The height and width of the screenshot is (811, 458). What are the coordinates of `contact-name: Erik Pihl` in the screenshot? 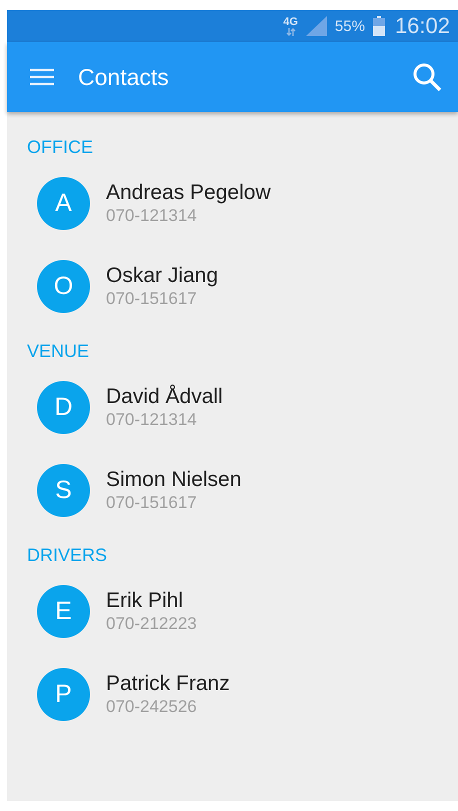 It's located at (145, 600).